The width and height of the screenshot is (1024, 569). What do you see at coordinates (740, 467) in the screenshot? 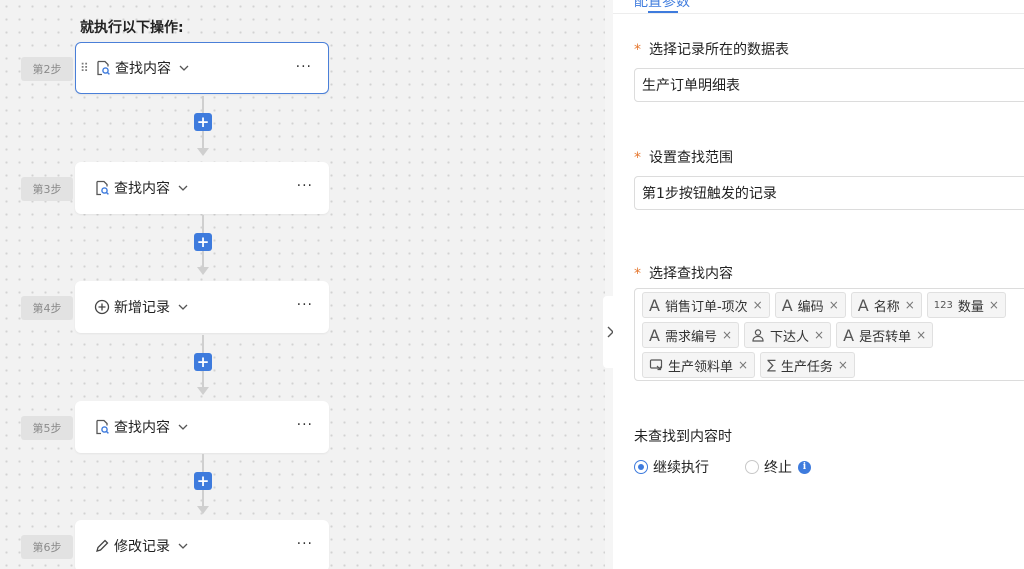
I see `not-found-radio-group: 继续执行 终止 i` at bounding box center [740, 467].